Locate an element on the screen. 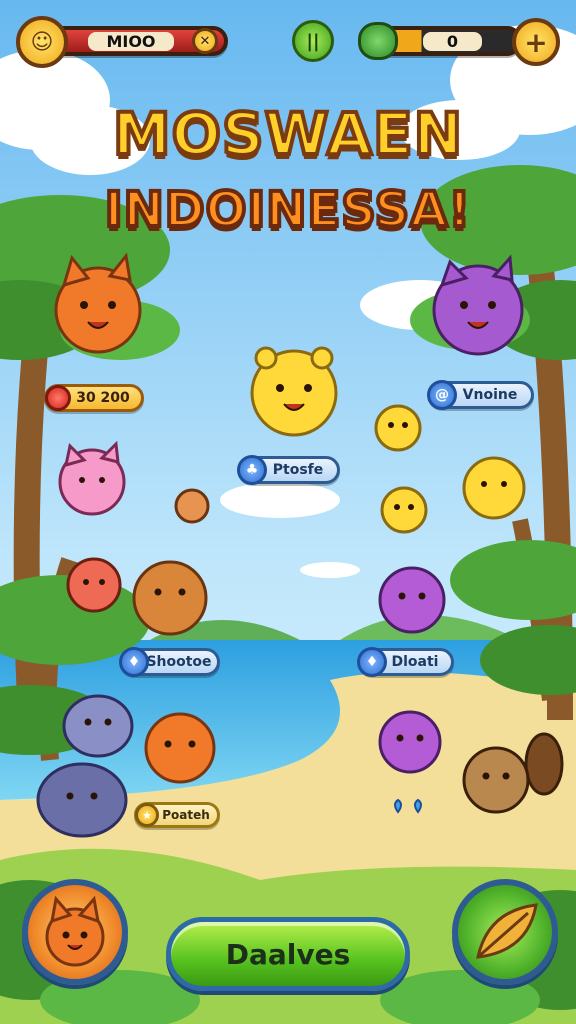 This screenshot has height=1024, width=576. red-heart-icon is located at coordinates (58, 398).